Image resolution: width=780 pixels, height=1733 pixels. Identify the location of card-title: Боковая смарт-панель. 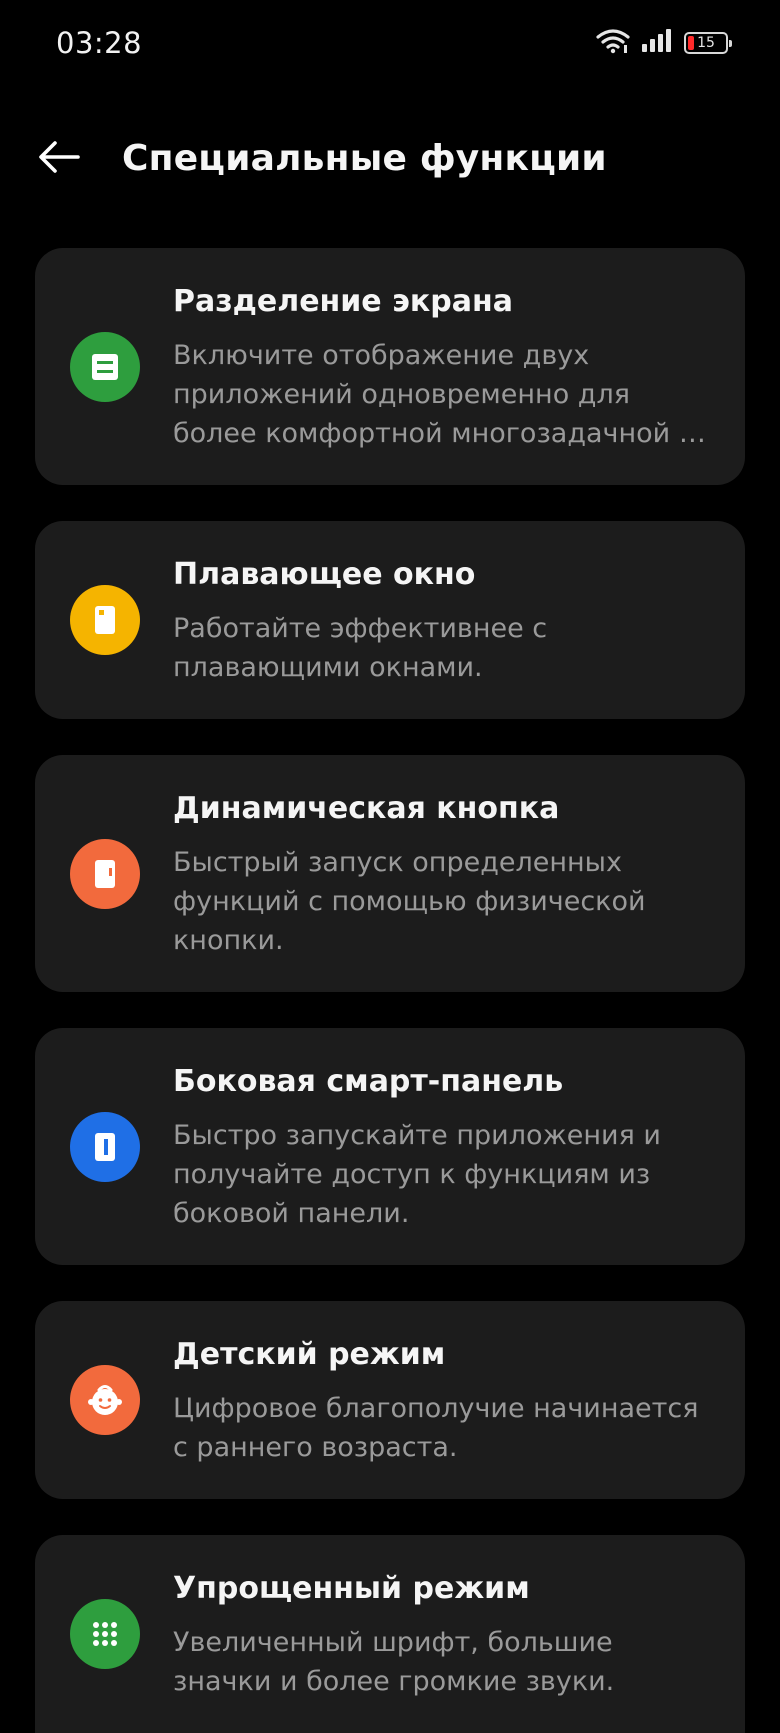
(368, 1081).